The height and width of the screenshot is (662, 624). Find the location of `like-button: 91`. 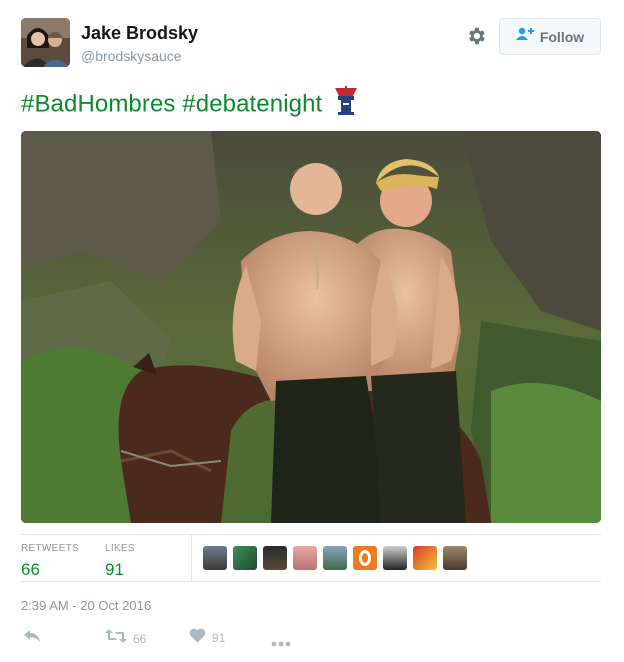

like-button: 91 is located at coordinates (207, 638).